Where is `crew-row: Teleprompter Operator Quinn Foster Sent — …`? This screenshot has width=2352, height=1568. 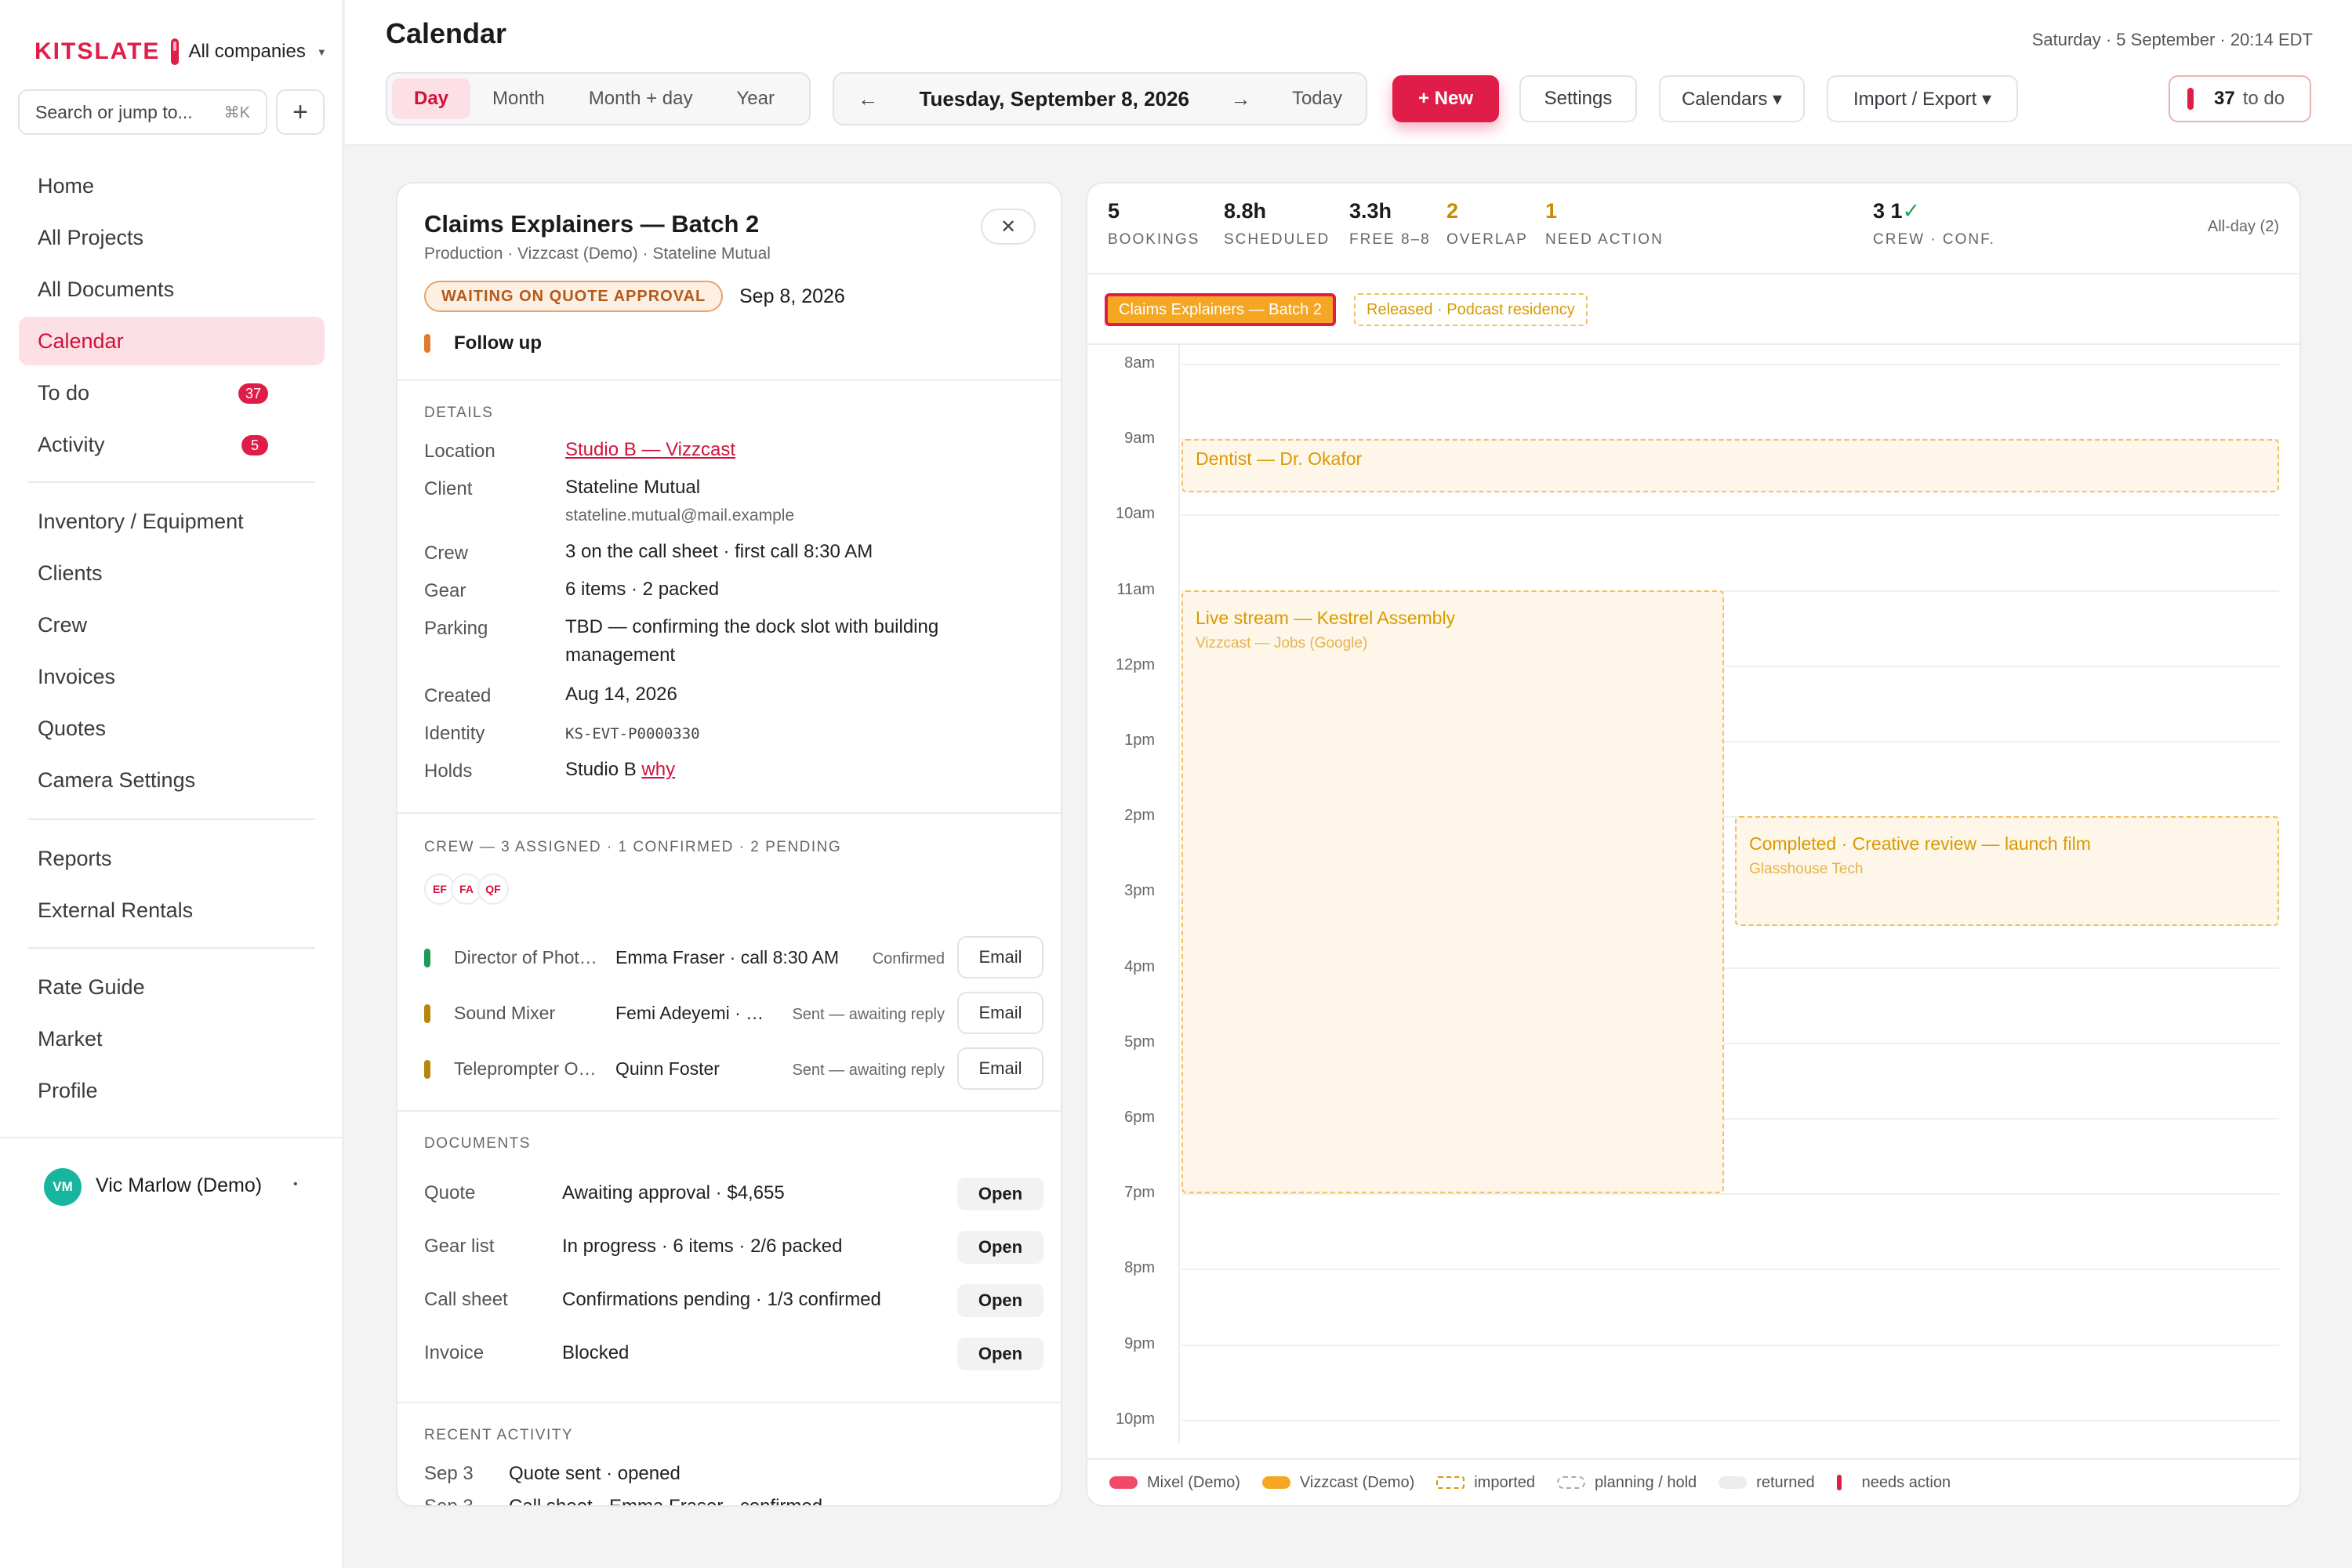 crew-row: Teleprompter Operator Quinn Foster Sent — … is located at coordinates (734, 1069).